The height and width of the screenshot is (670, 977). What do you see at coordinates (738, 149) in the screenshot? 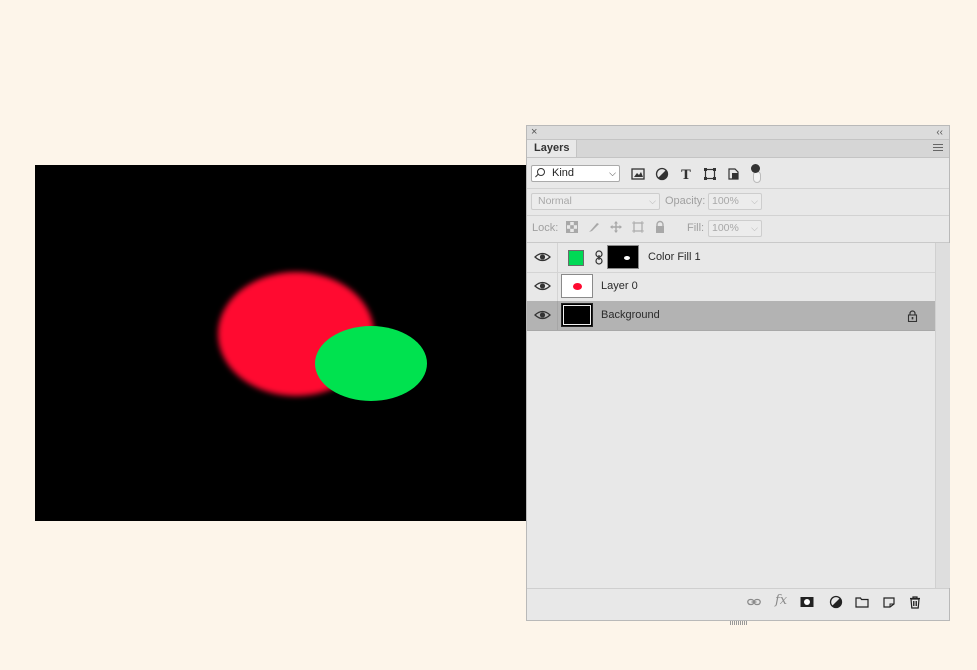
I see `panel-tab-row: Layers` at bounding box center [738, 149].